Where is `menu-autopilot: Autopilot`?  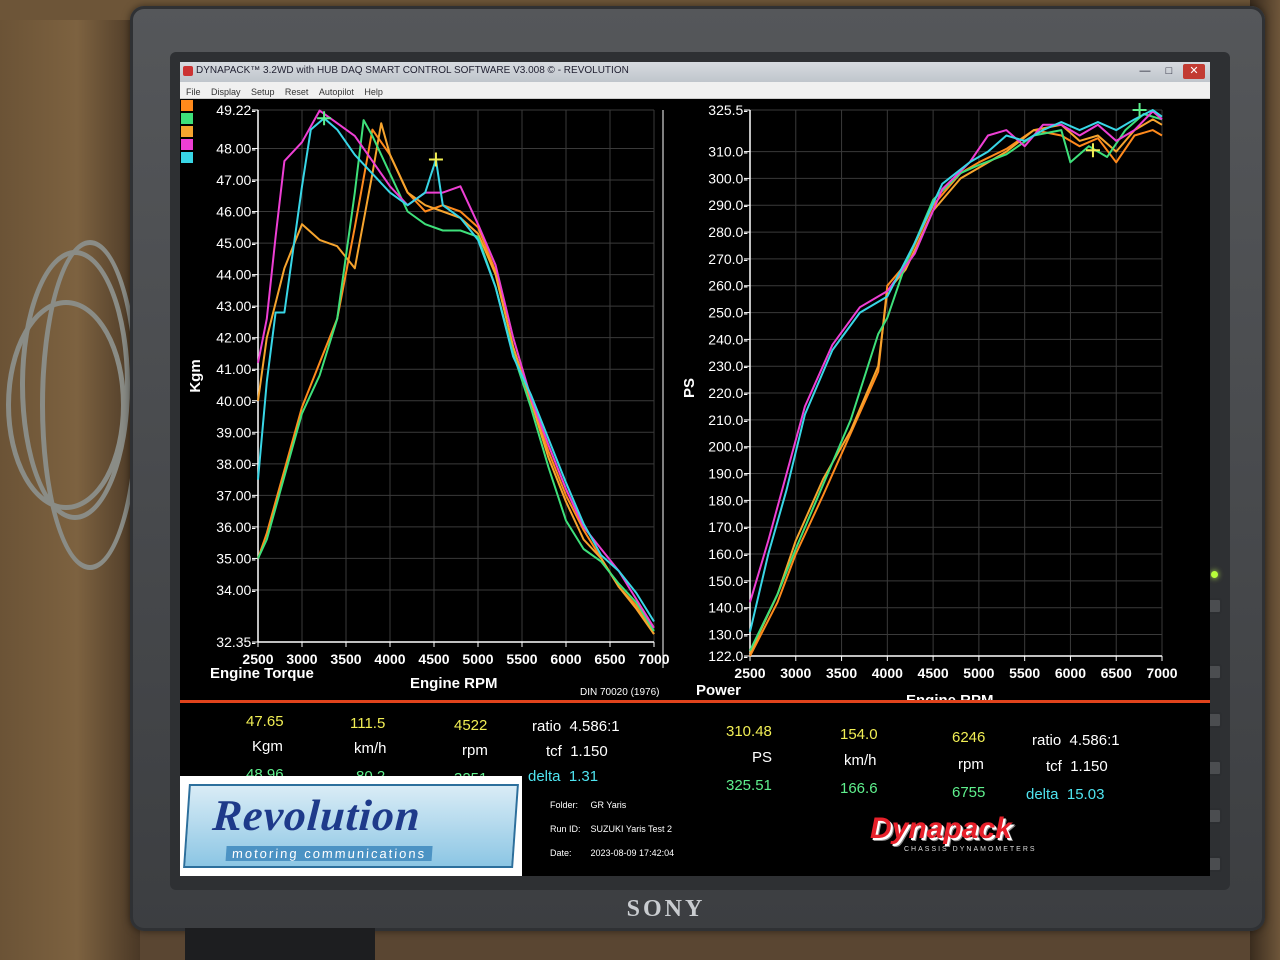 menu-autopilot: Autopilot is located at coordinates (336, 92).